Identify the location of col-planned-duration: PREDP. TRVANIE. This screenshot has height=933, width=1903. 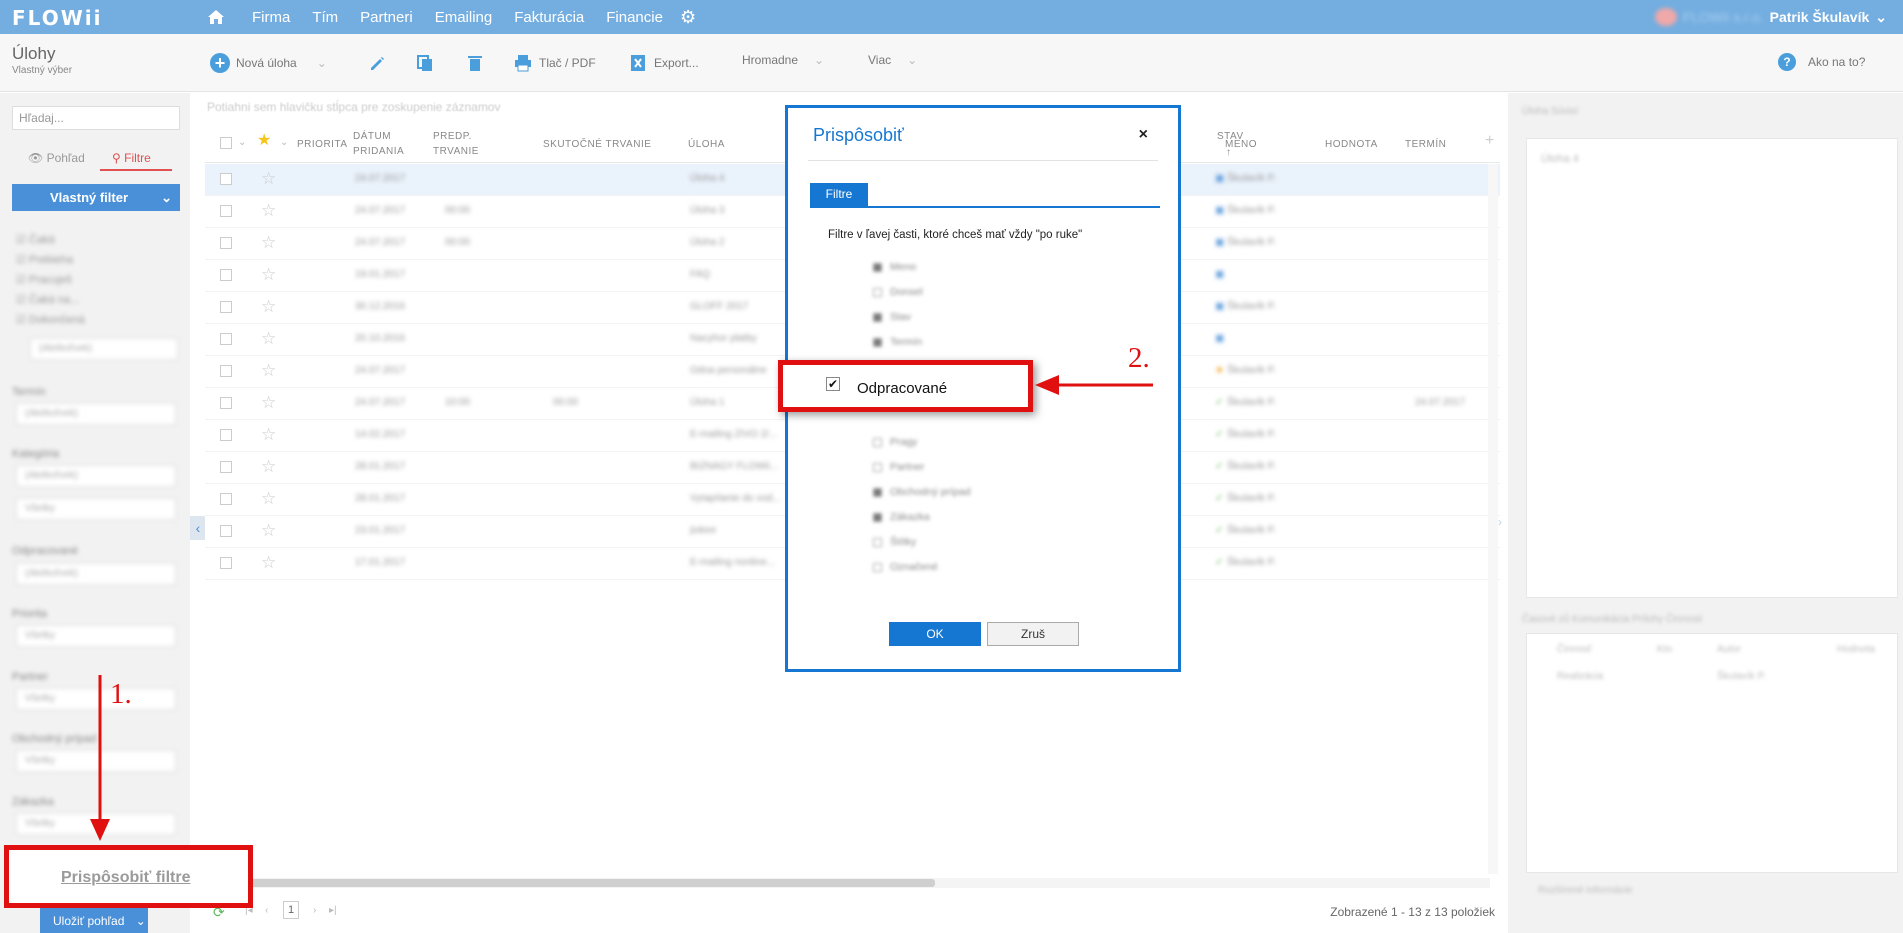
(458, 144).